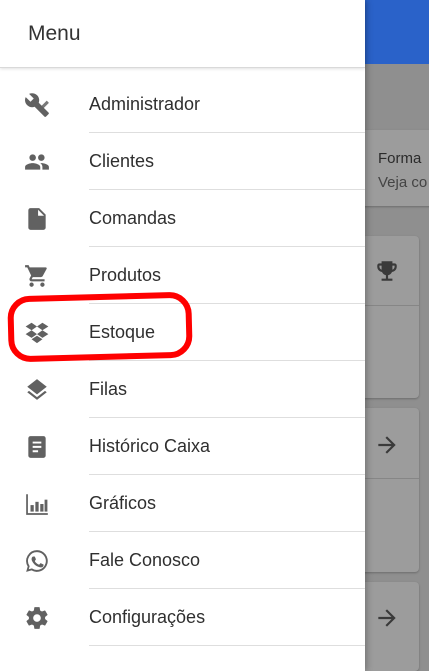 This screenshot has height=671, width=429. I want to click on menu-item-produtos: Produtos, so click(182, 275).